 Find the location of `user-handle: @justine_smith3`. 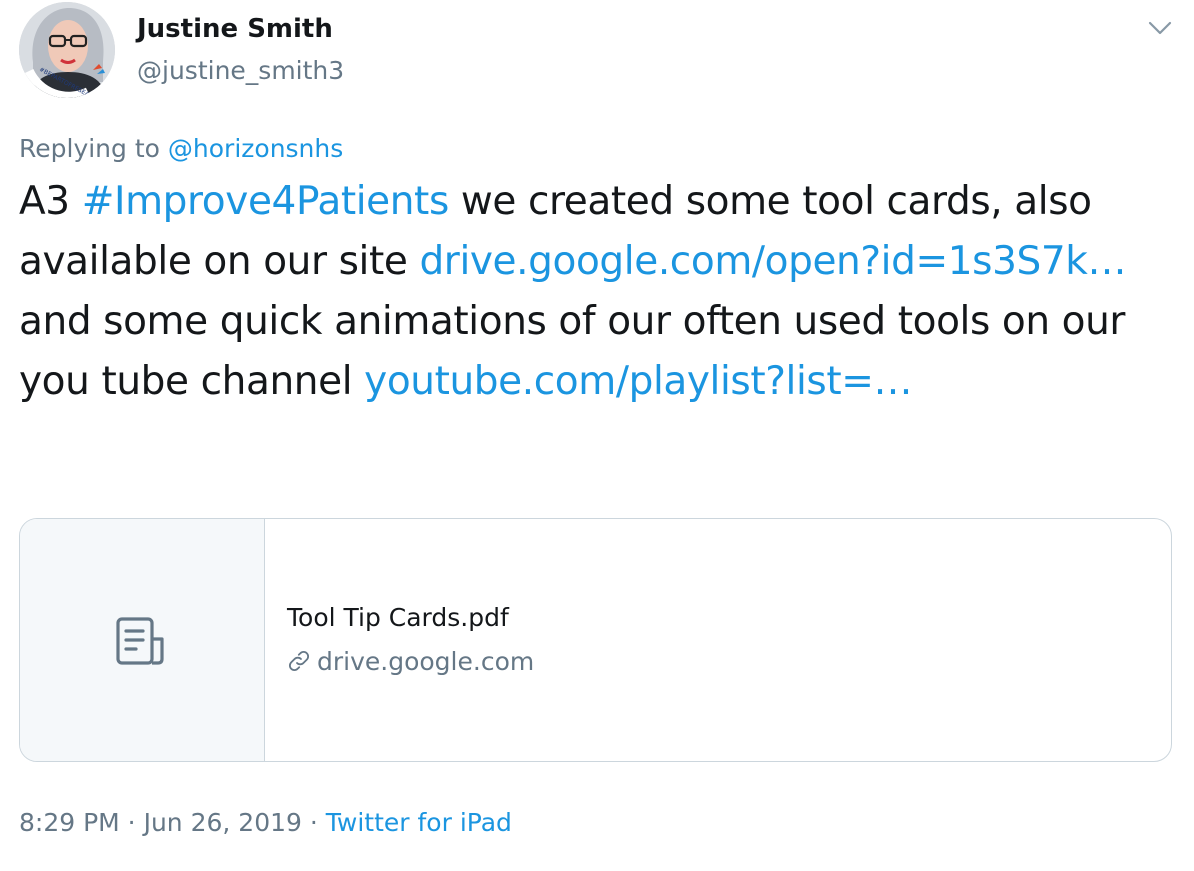

user-handle: @justine_smith3 is located at coordinates (240, 70).